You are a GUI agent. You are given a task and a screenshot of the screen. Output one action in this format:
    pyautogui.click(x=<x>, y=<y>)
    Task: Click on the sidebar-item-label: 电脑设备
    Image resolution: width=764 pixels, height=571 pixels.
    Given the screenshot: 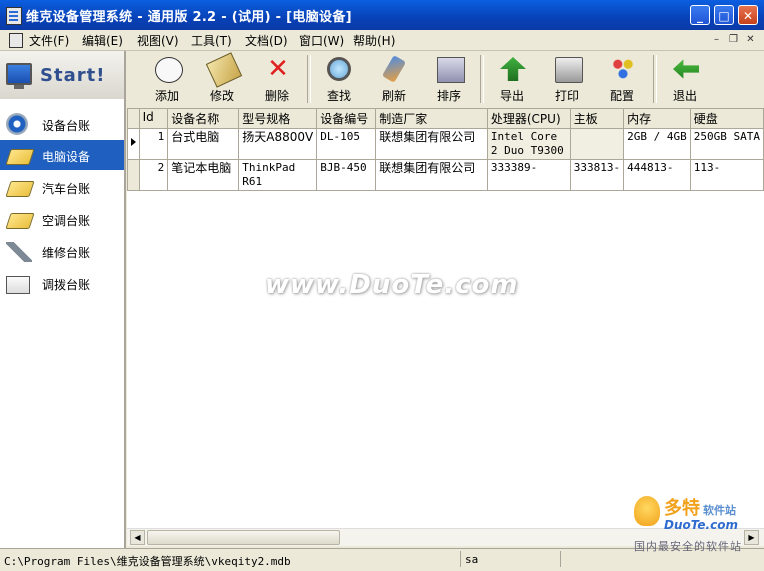 What is the action you would take?
    pyautogui.click(x=66, y=157)
    